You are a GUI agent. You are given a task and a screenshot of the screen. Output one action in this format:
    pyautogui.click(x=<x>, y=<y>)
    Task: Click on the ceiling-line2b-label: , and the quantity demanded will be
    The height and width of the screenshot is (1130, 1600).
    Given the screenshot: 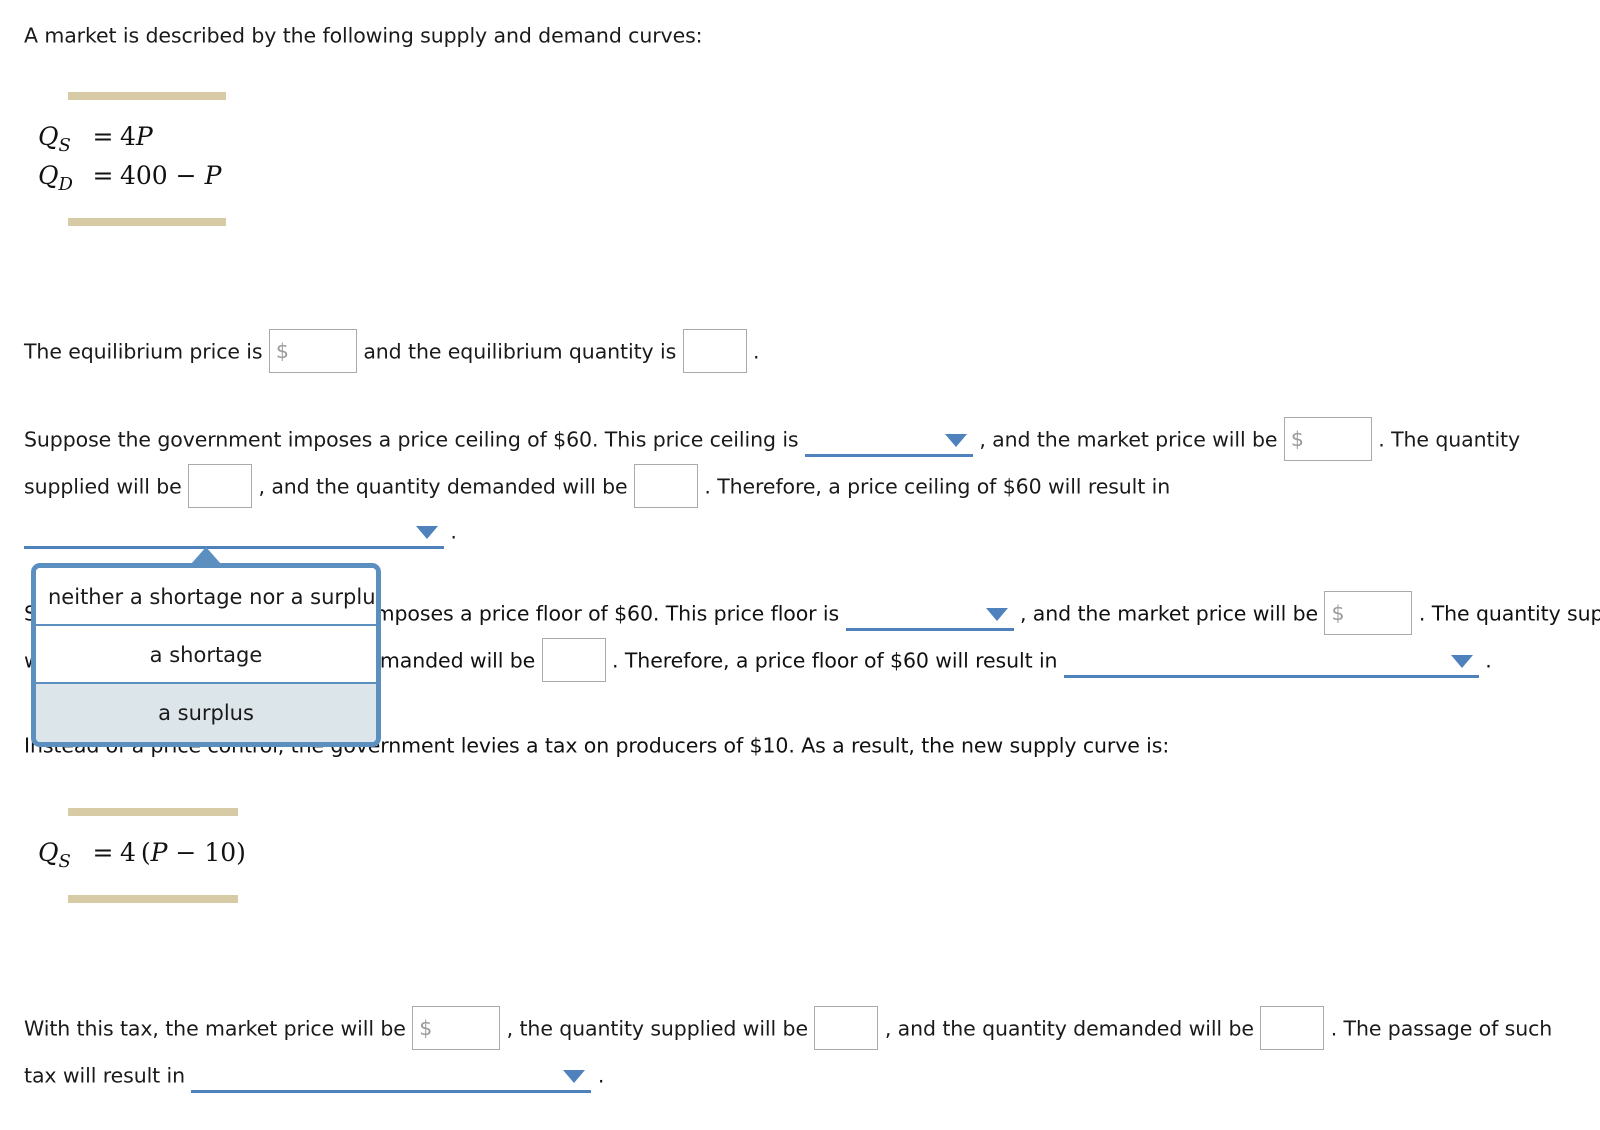 What is the action you would take?
    pyautogui.click(x=443, y=486)
    